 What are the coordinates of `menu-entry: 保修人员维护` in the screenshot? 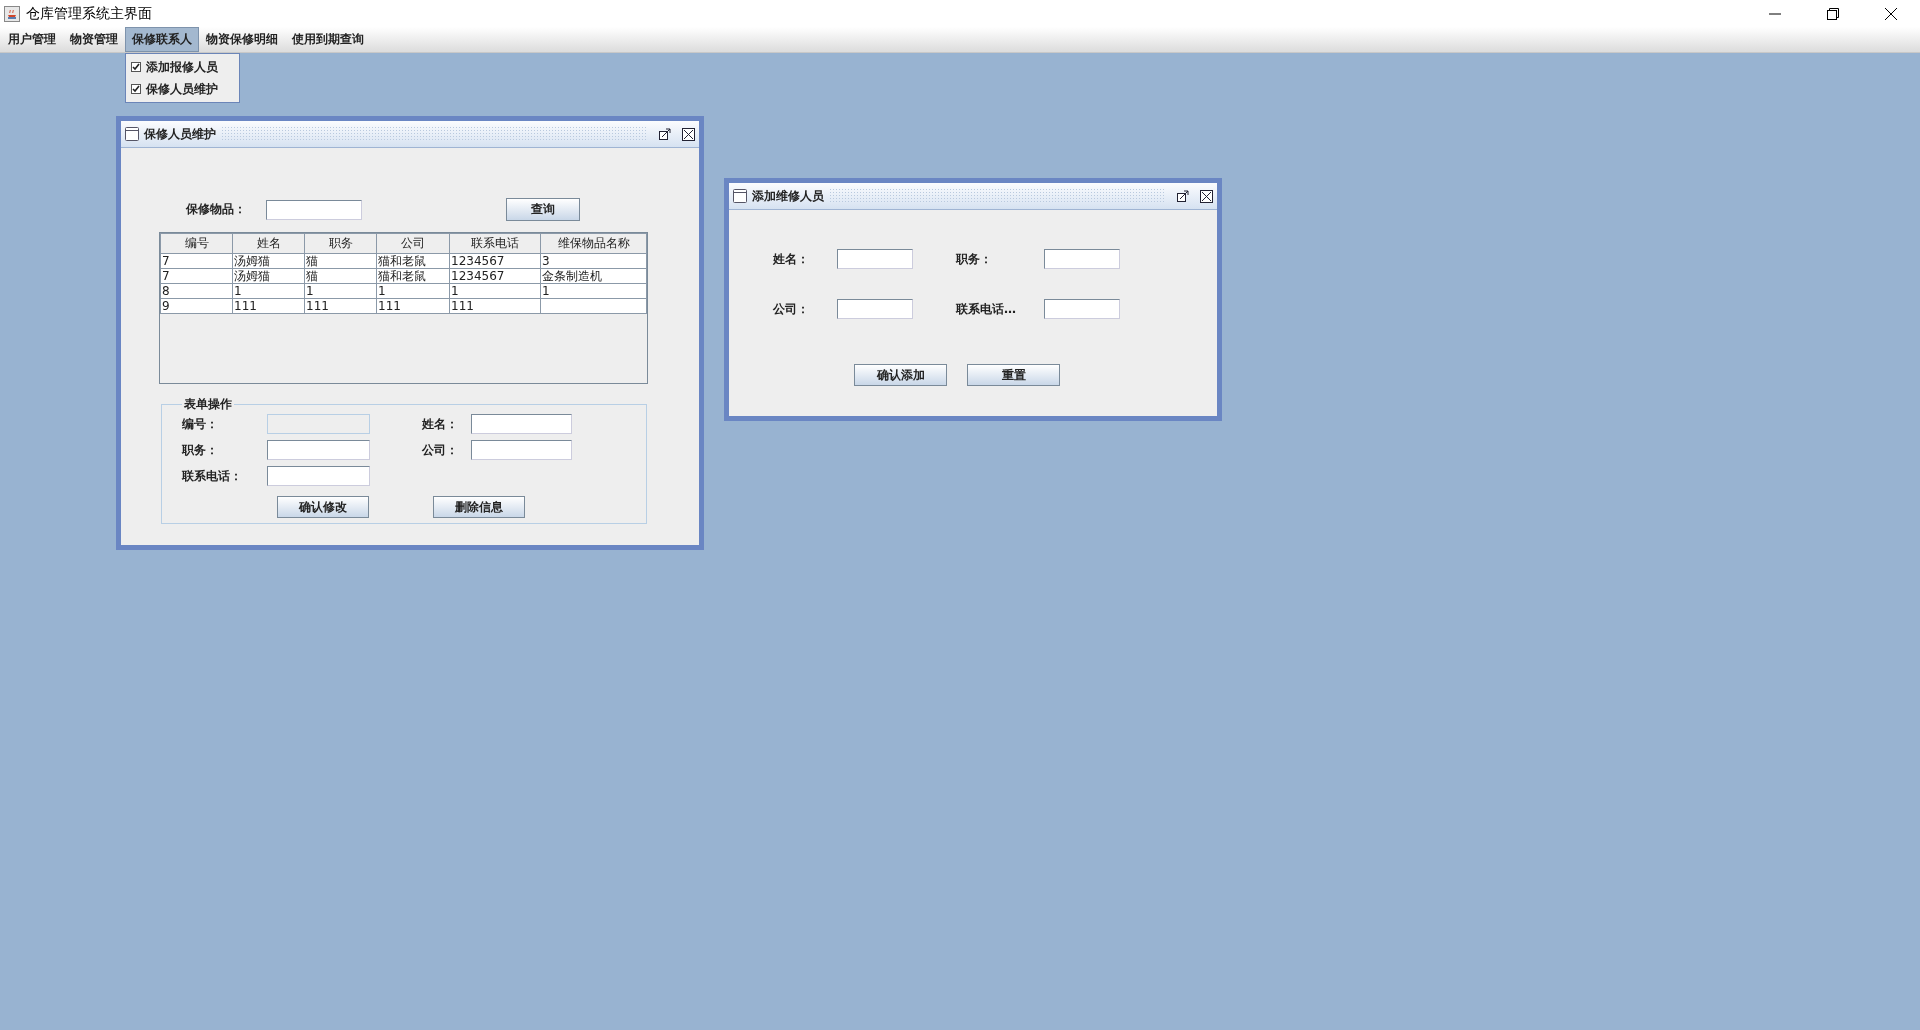 It's located at (182, 89).